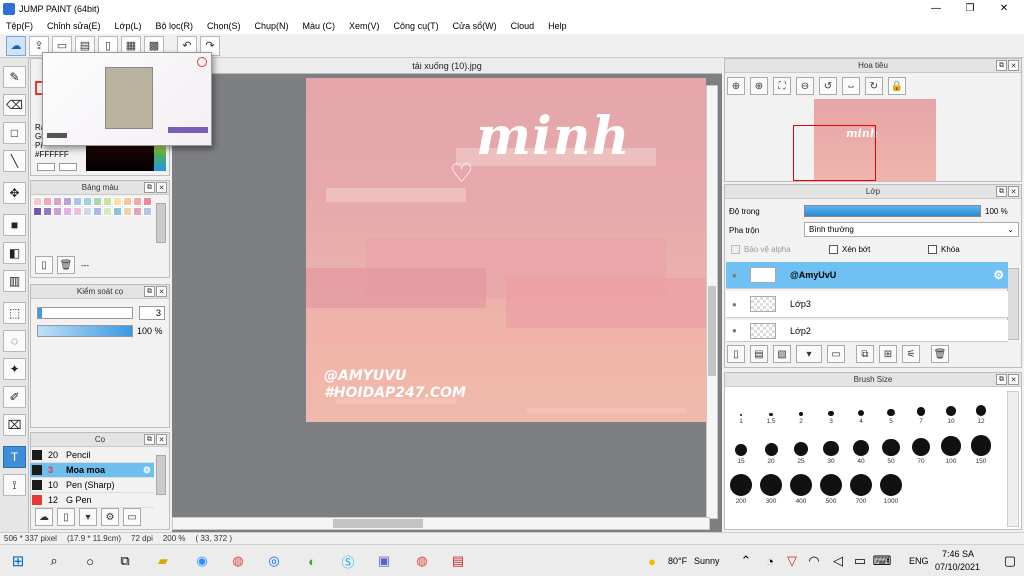  I want to click on volume-icon: ◁, so click(838, 561).